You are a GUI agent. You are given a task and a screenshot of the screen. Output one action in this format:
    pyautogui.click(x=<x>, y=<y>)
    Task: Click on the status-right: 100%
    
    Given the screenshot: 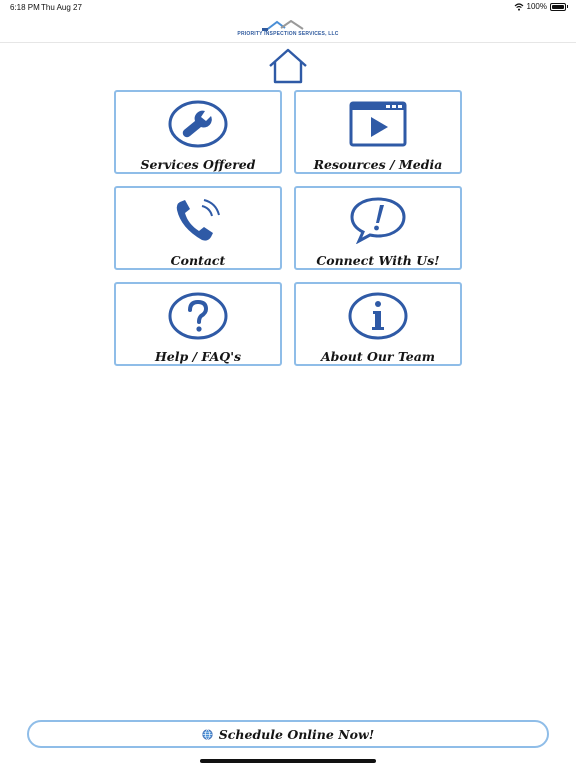 What is the action you would take?
    pyautogui.click(x=541, y=6)
    